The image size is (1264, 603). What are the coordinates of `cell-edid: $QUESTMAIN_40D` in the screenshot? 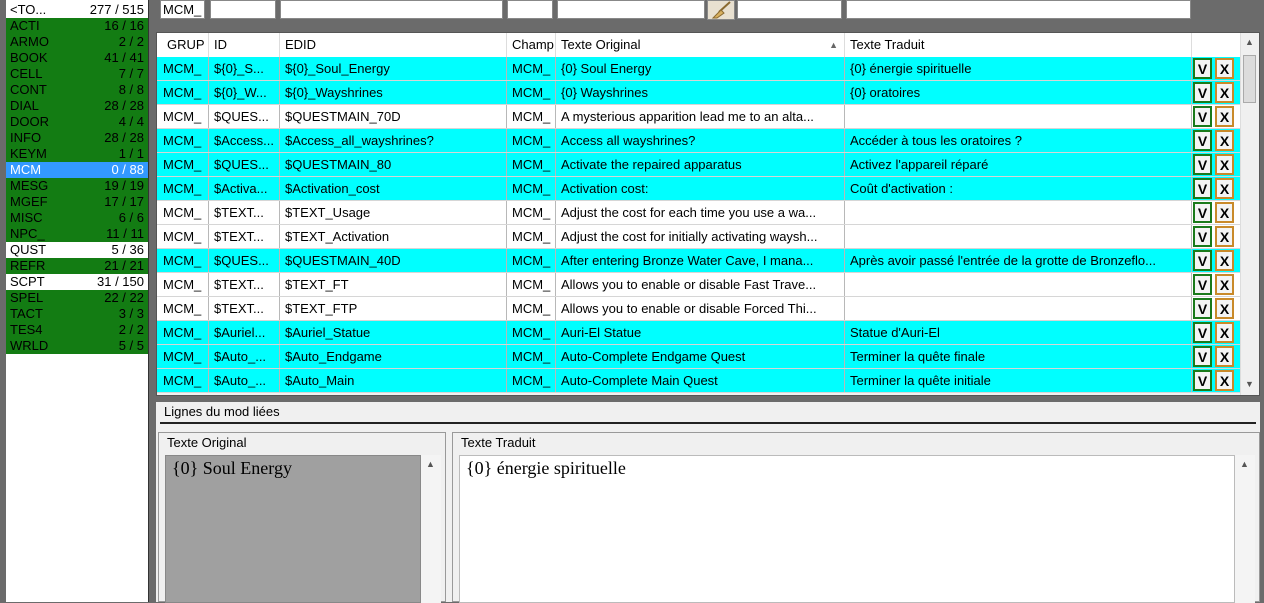 It's located at (394, 260).